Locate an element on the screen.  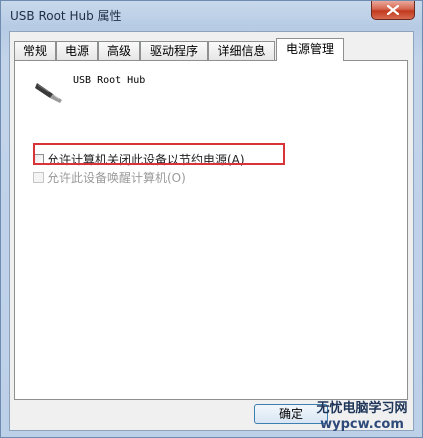
allow-wake-checkbox is located at coordinates (38, 177).